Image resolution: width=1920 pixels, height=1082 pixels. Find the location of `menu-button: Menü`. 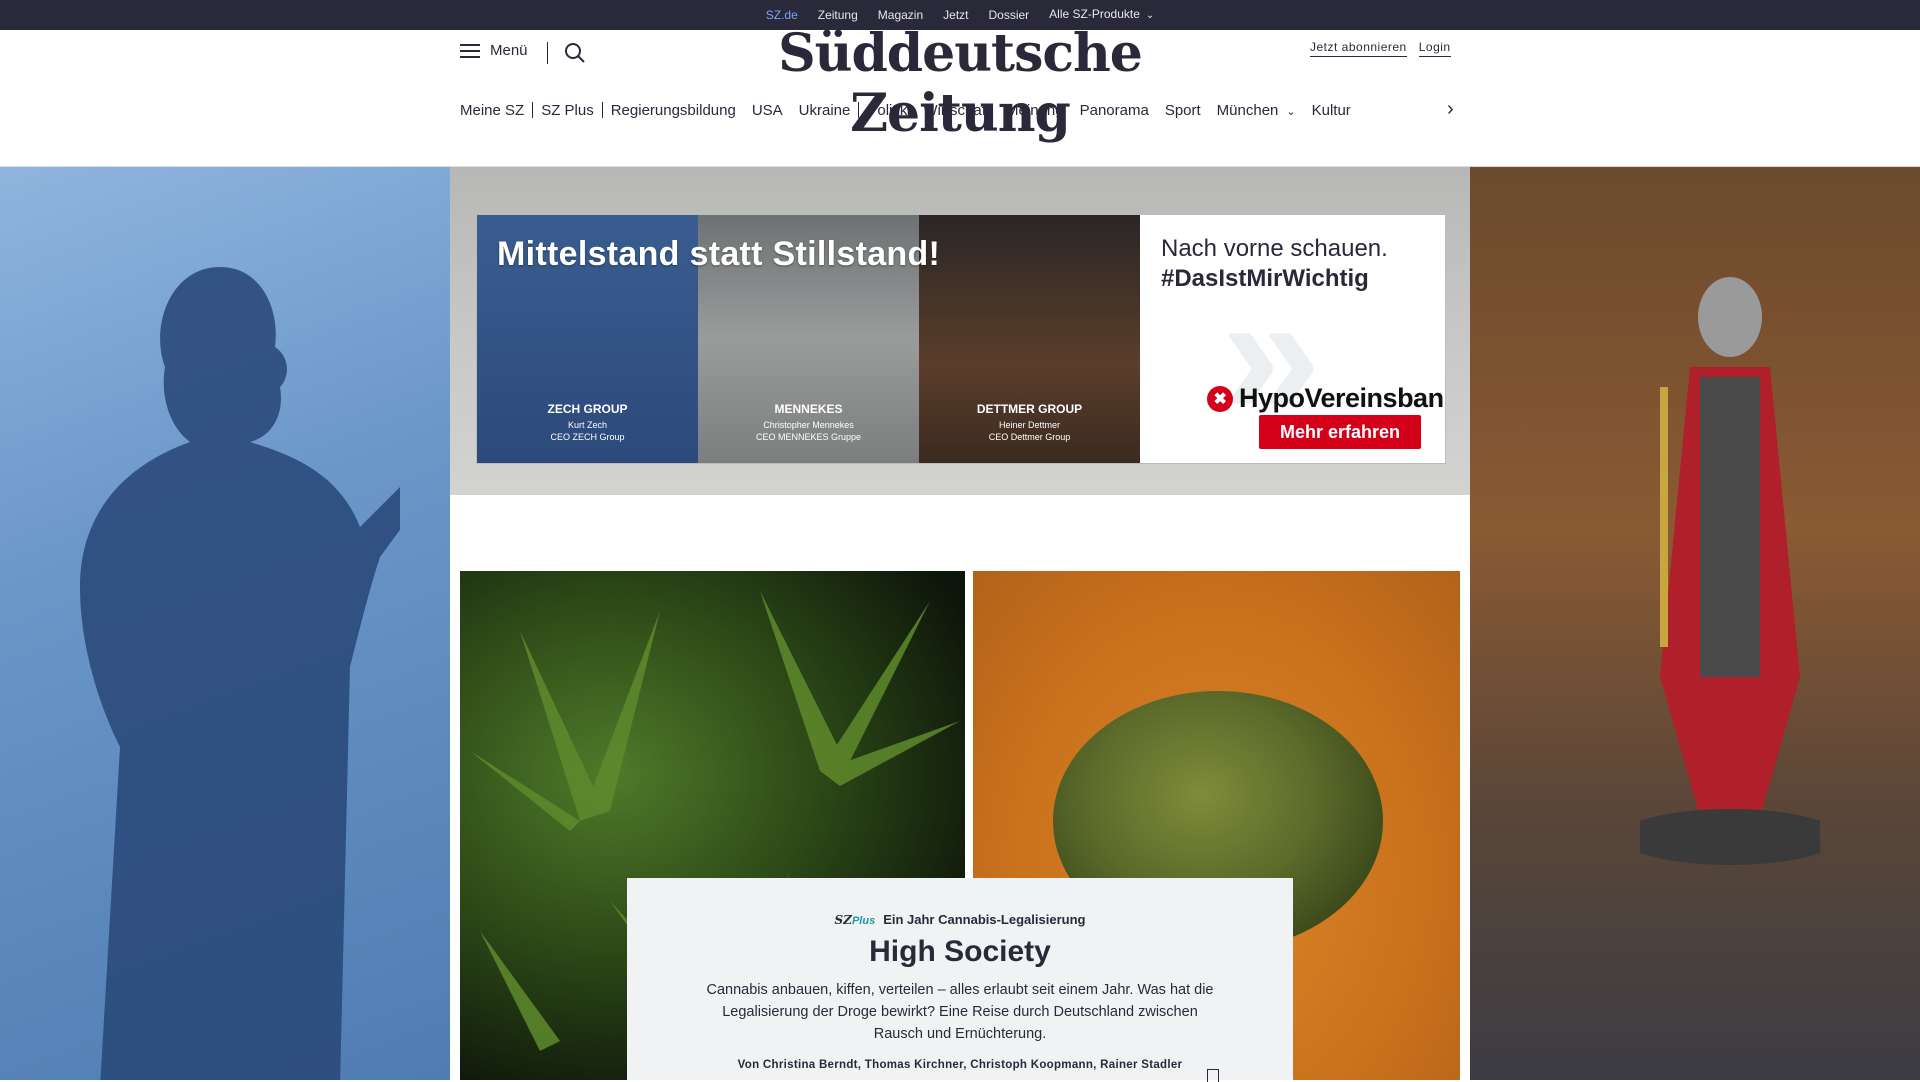

menu-button: Menü is located at coordinates (494, 50).